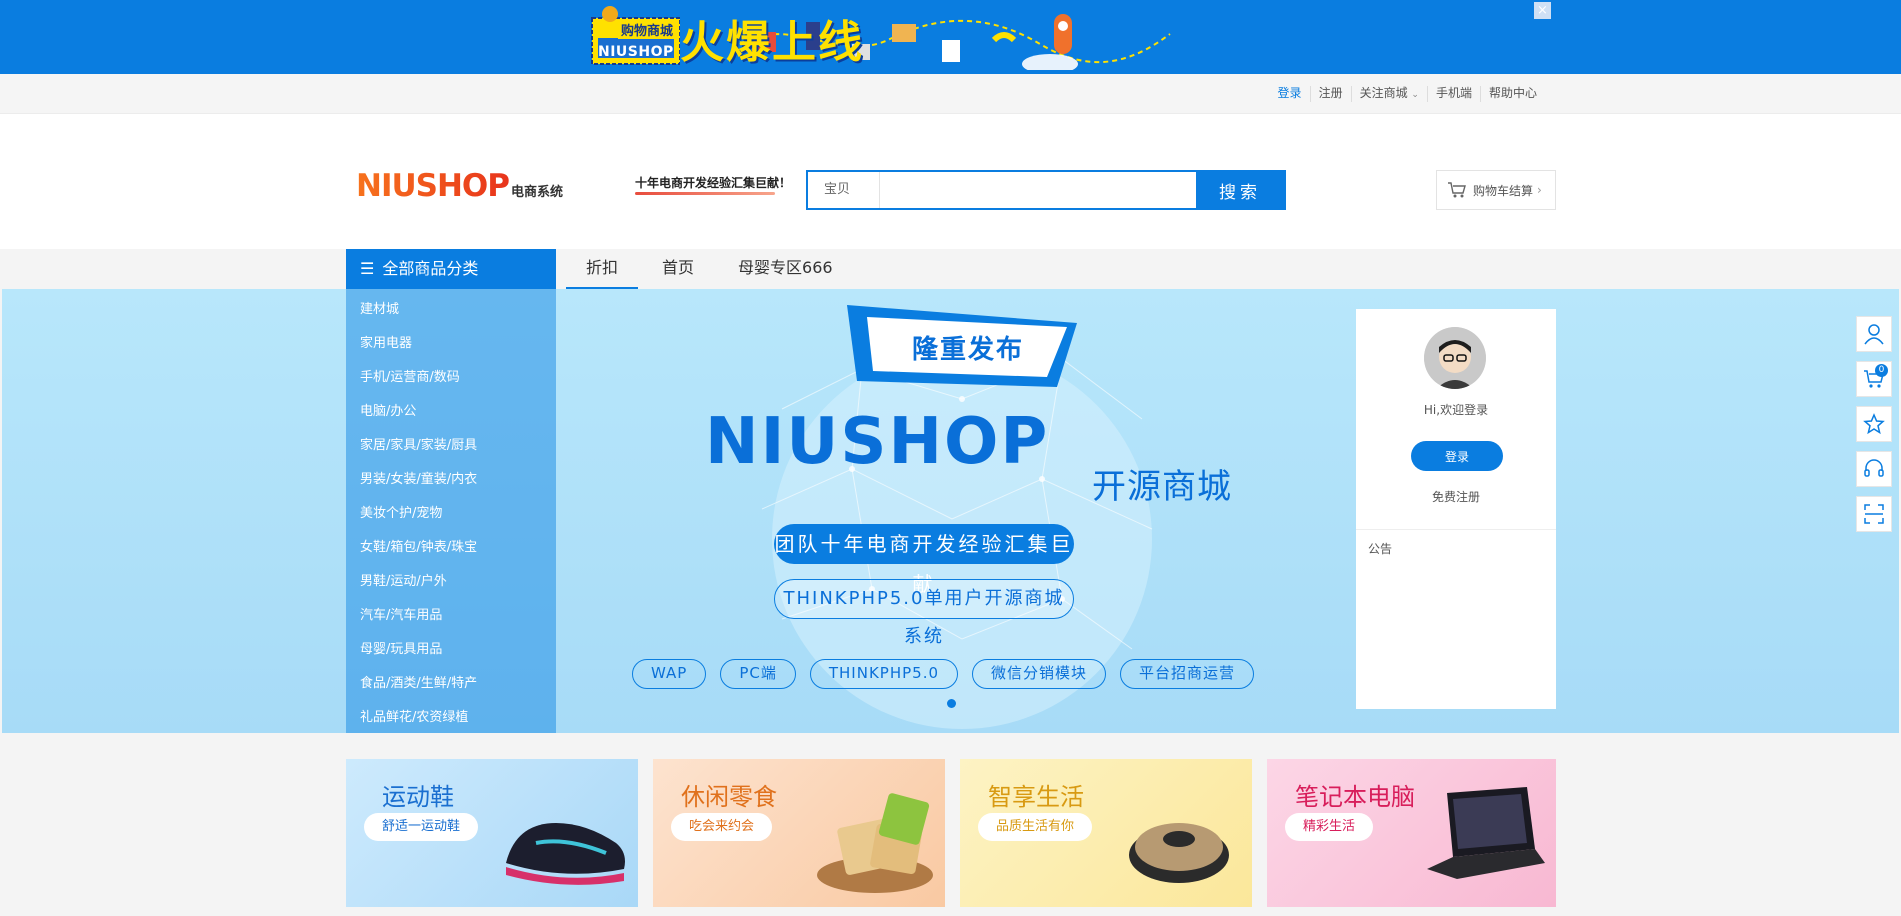  I want to click on cart-checkout-label: 购物车结算, so click(1503, 190).